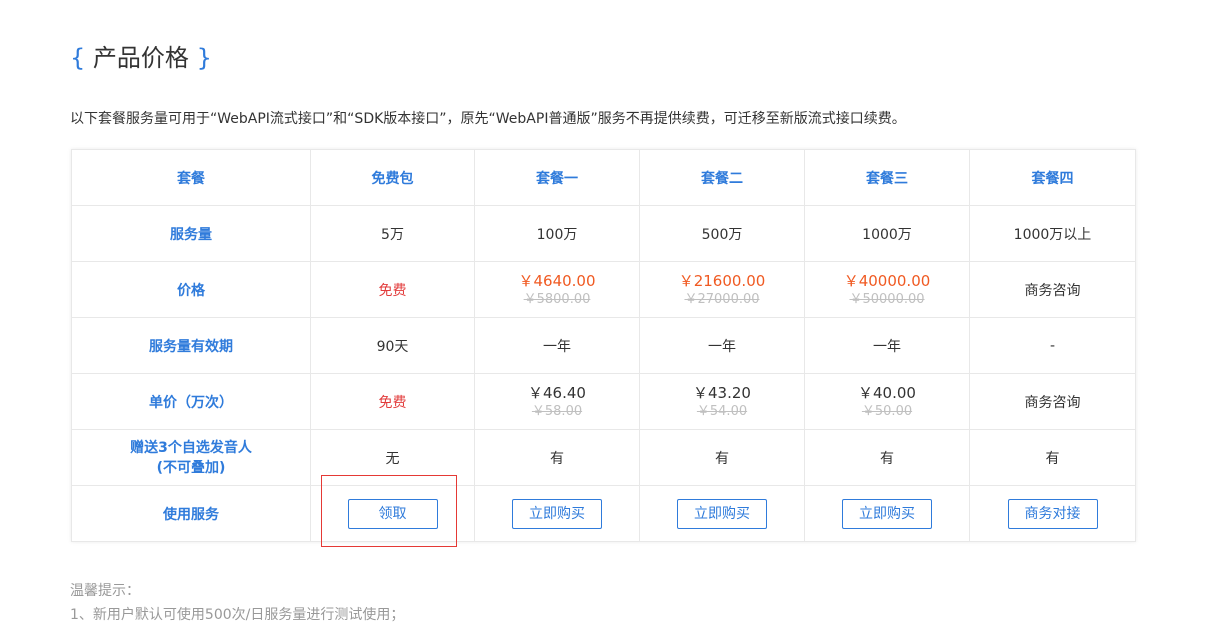 This screenshot has width=1207, height=624. Describe the element at coordinates (887, 392) in the screenshot. I see `current-unit-price: ￥40.00` at that location.